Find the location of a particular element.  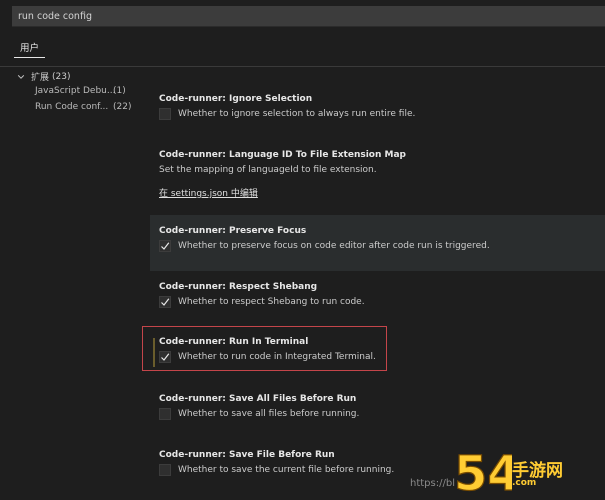

focus-outline is located at coordinates (264, 348).